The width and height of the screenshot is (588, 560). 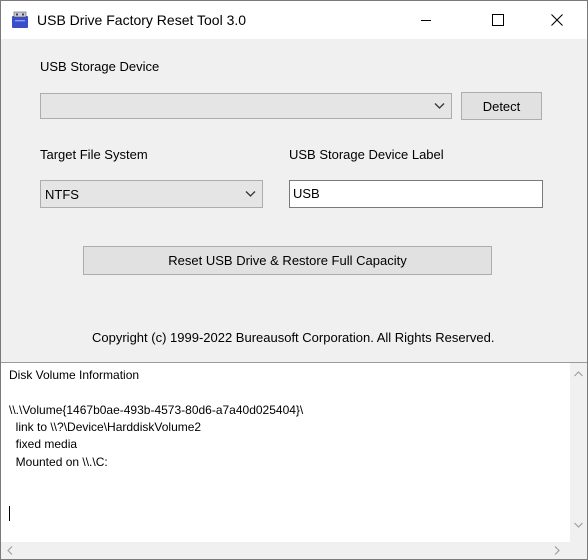 What do you see at coordinates (578, 525) in the screenshot?
I see `scroll-down-icon` at bounding box center [578, 525].